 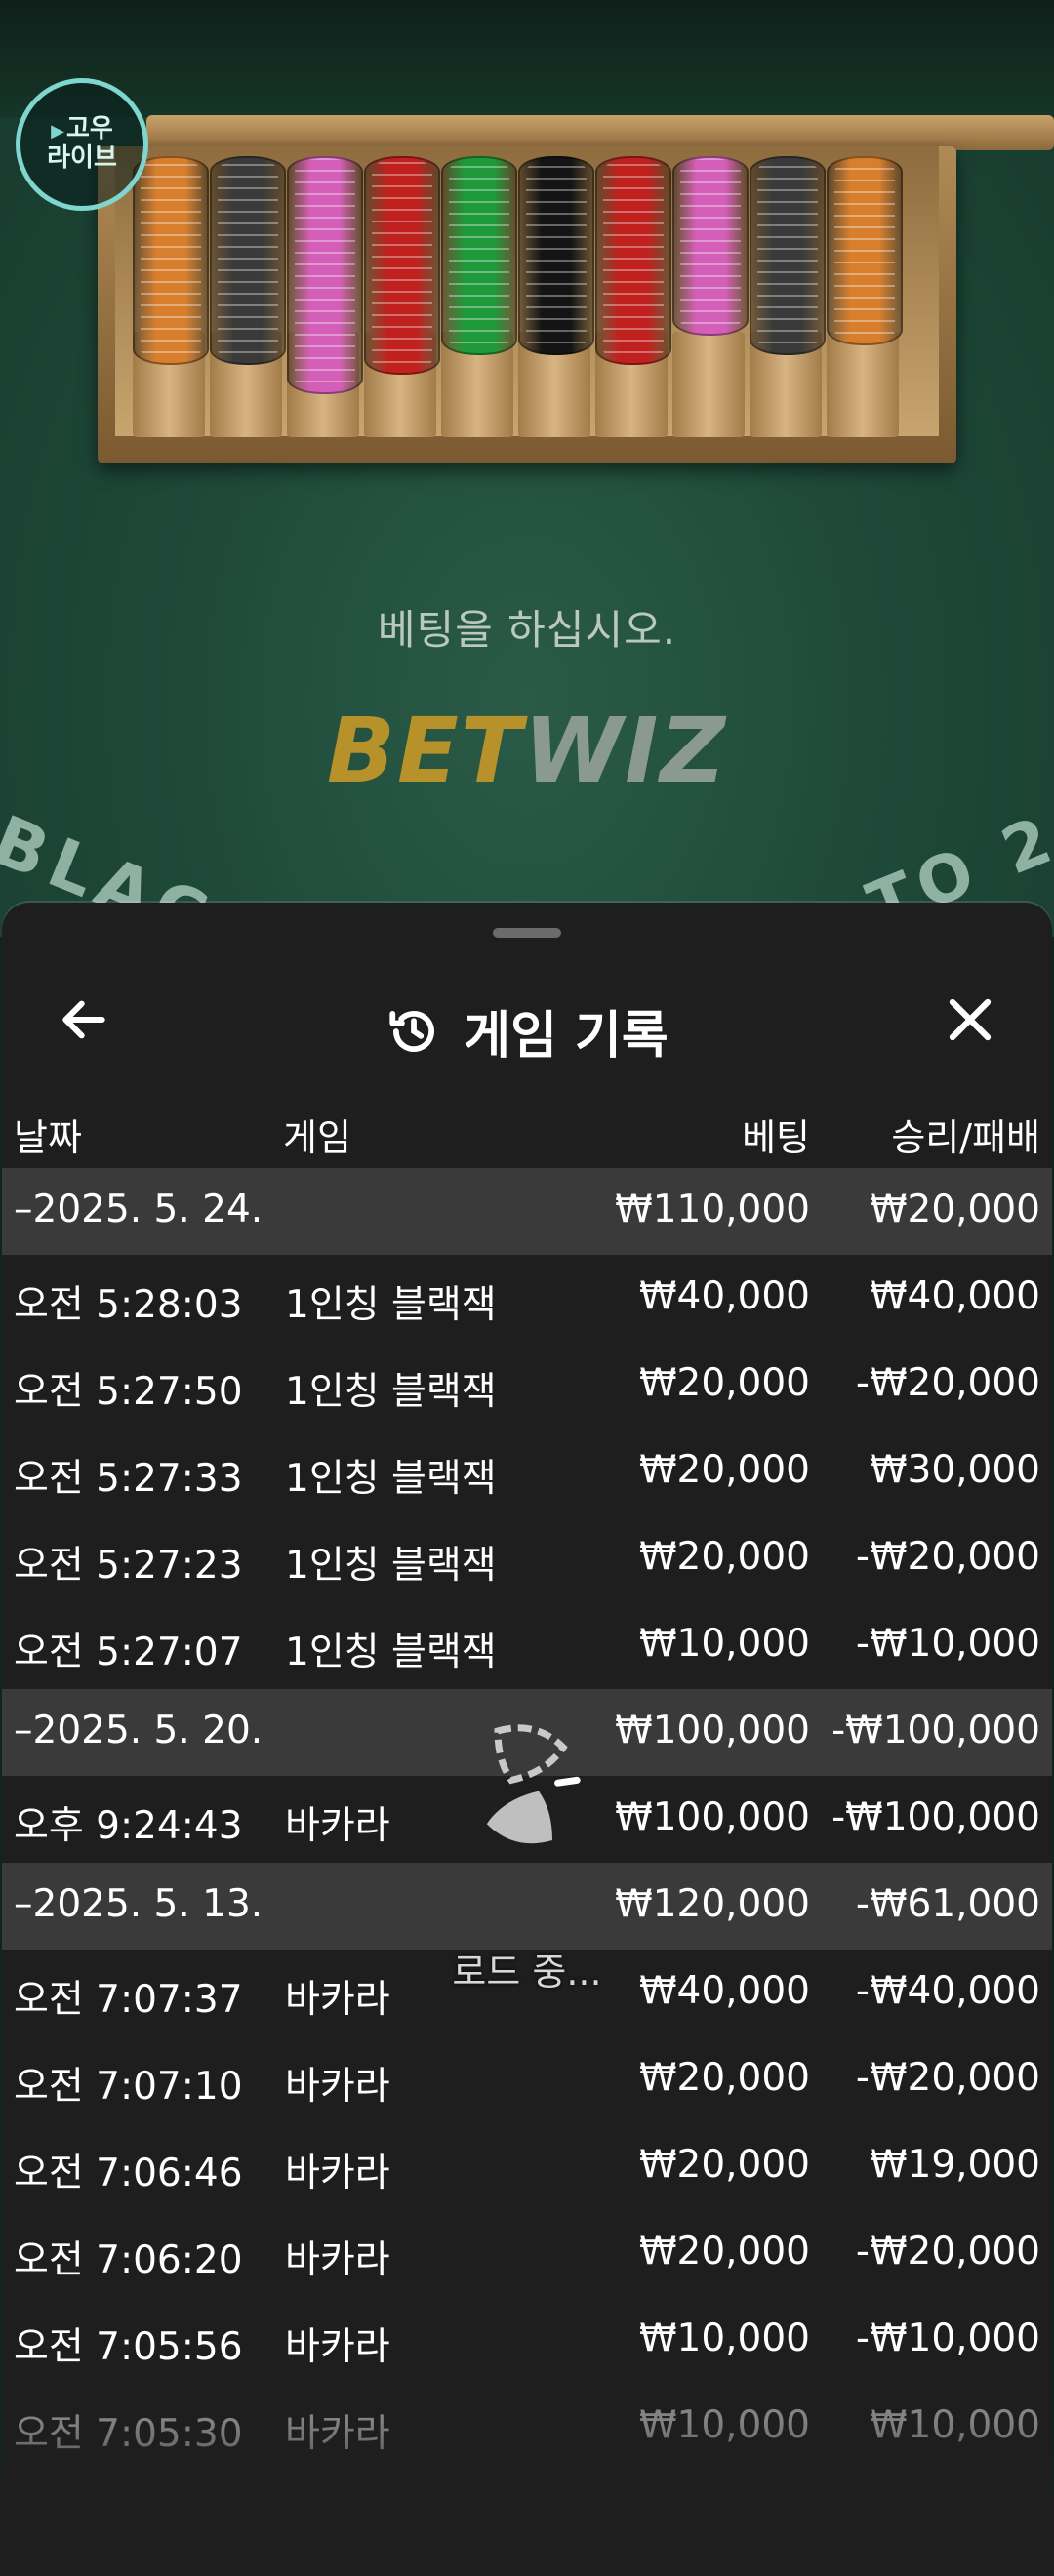 I want to click on row-result: ₩20,000, so click(x=954, y=1209).